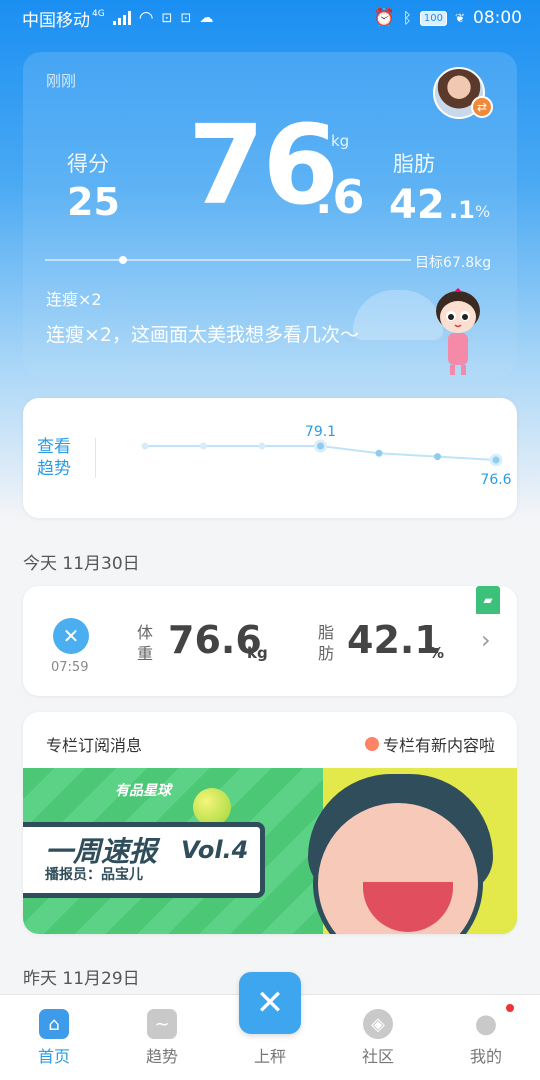 The image size is (540, 1080). I want to click on trend-value-label: 76.6, so click(495, 480).